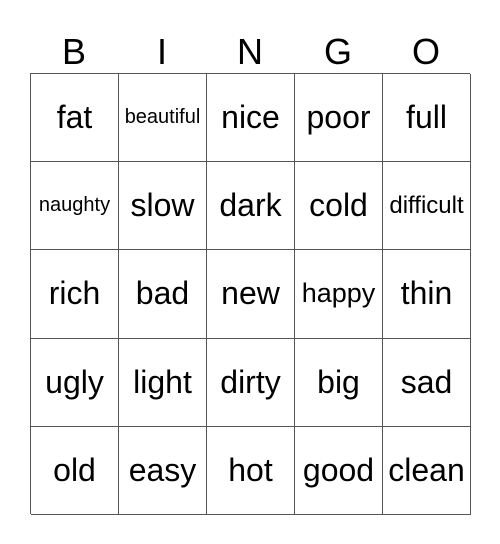 Image resolution: width=500 pixels, height=544 pixels. Describe the element at coordinates (339, 118) in the screenshot. I see `bingo-cell: poor` at that location.